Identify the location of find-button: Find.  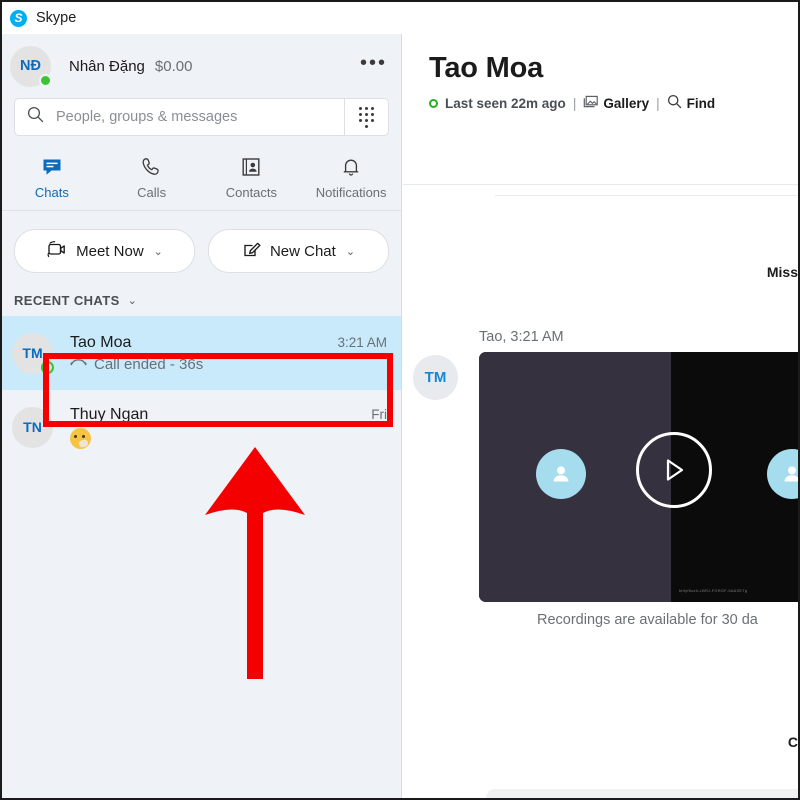
(691, 103).